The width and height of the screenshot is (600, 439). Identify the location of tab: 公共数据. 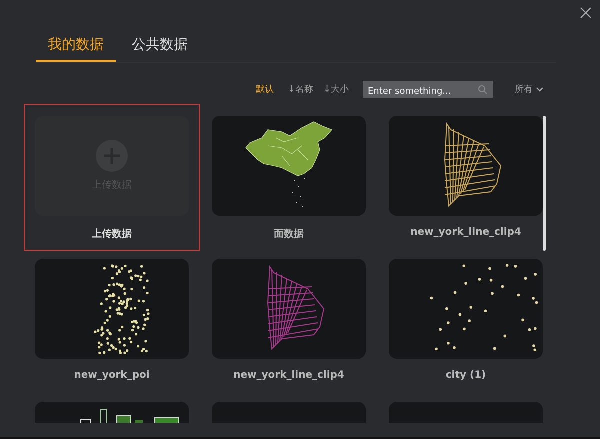
(160, 46).